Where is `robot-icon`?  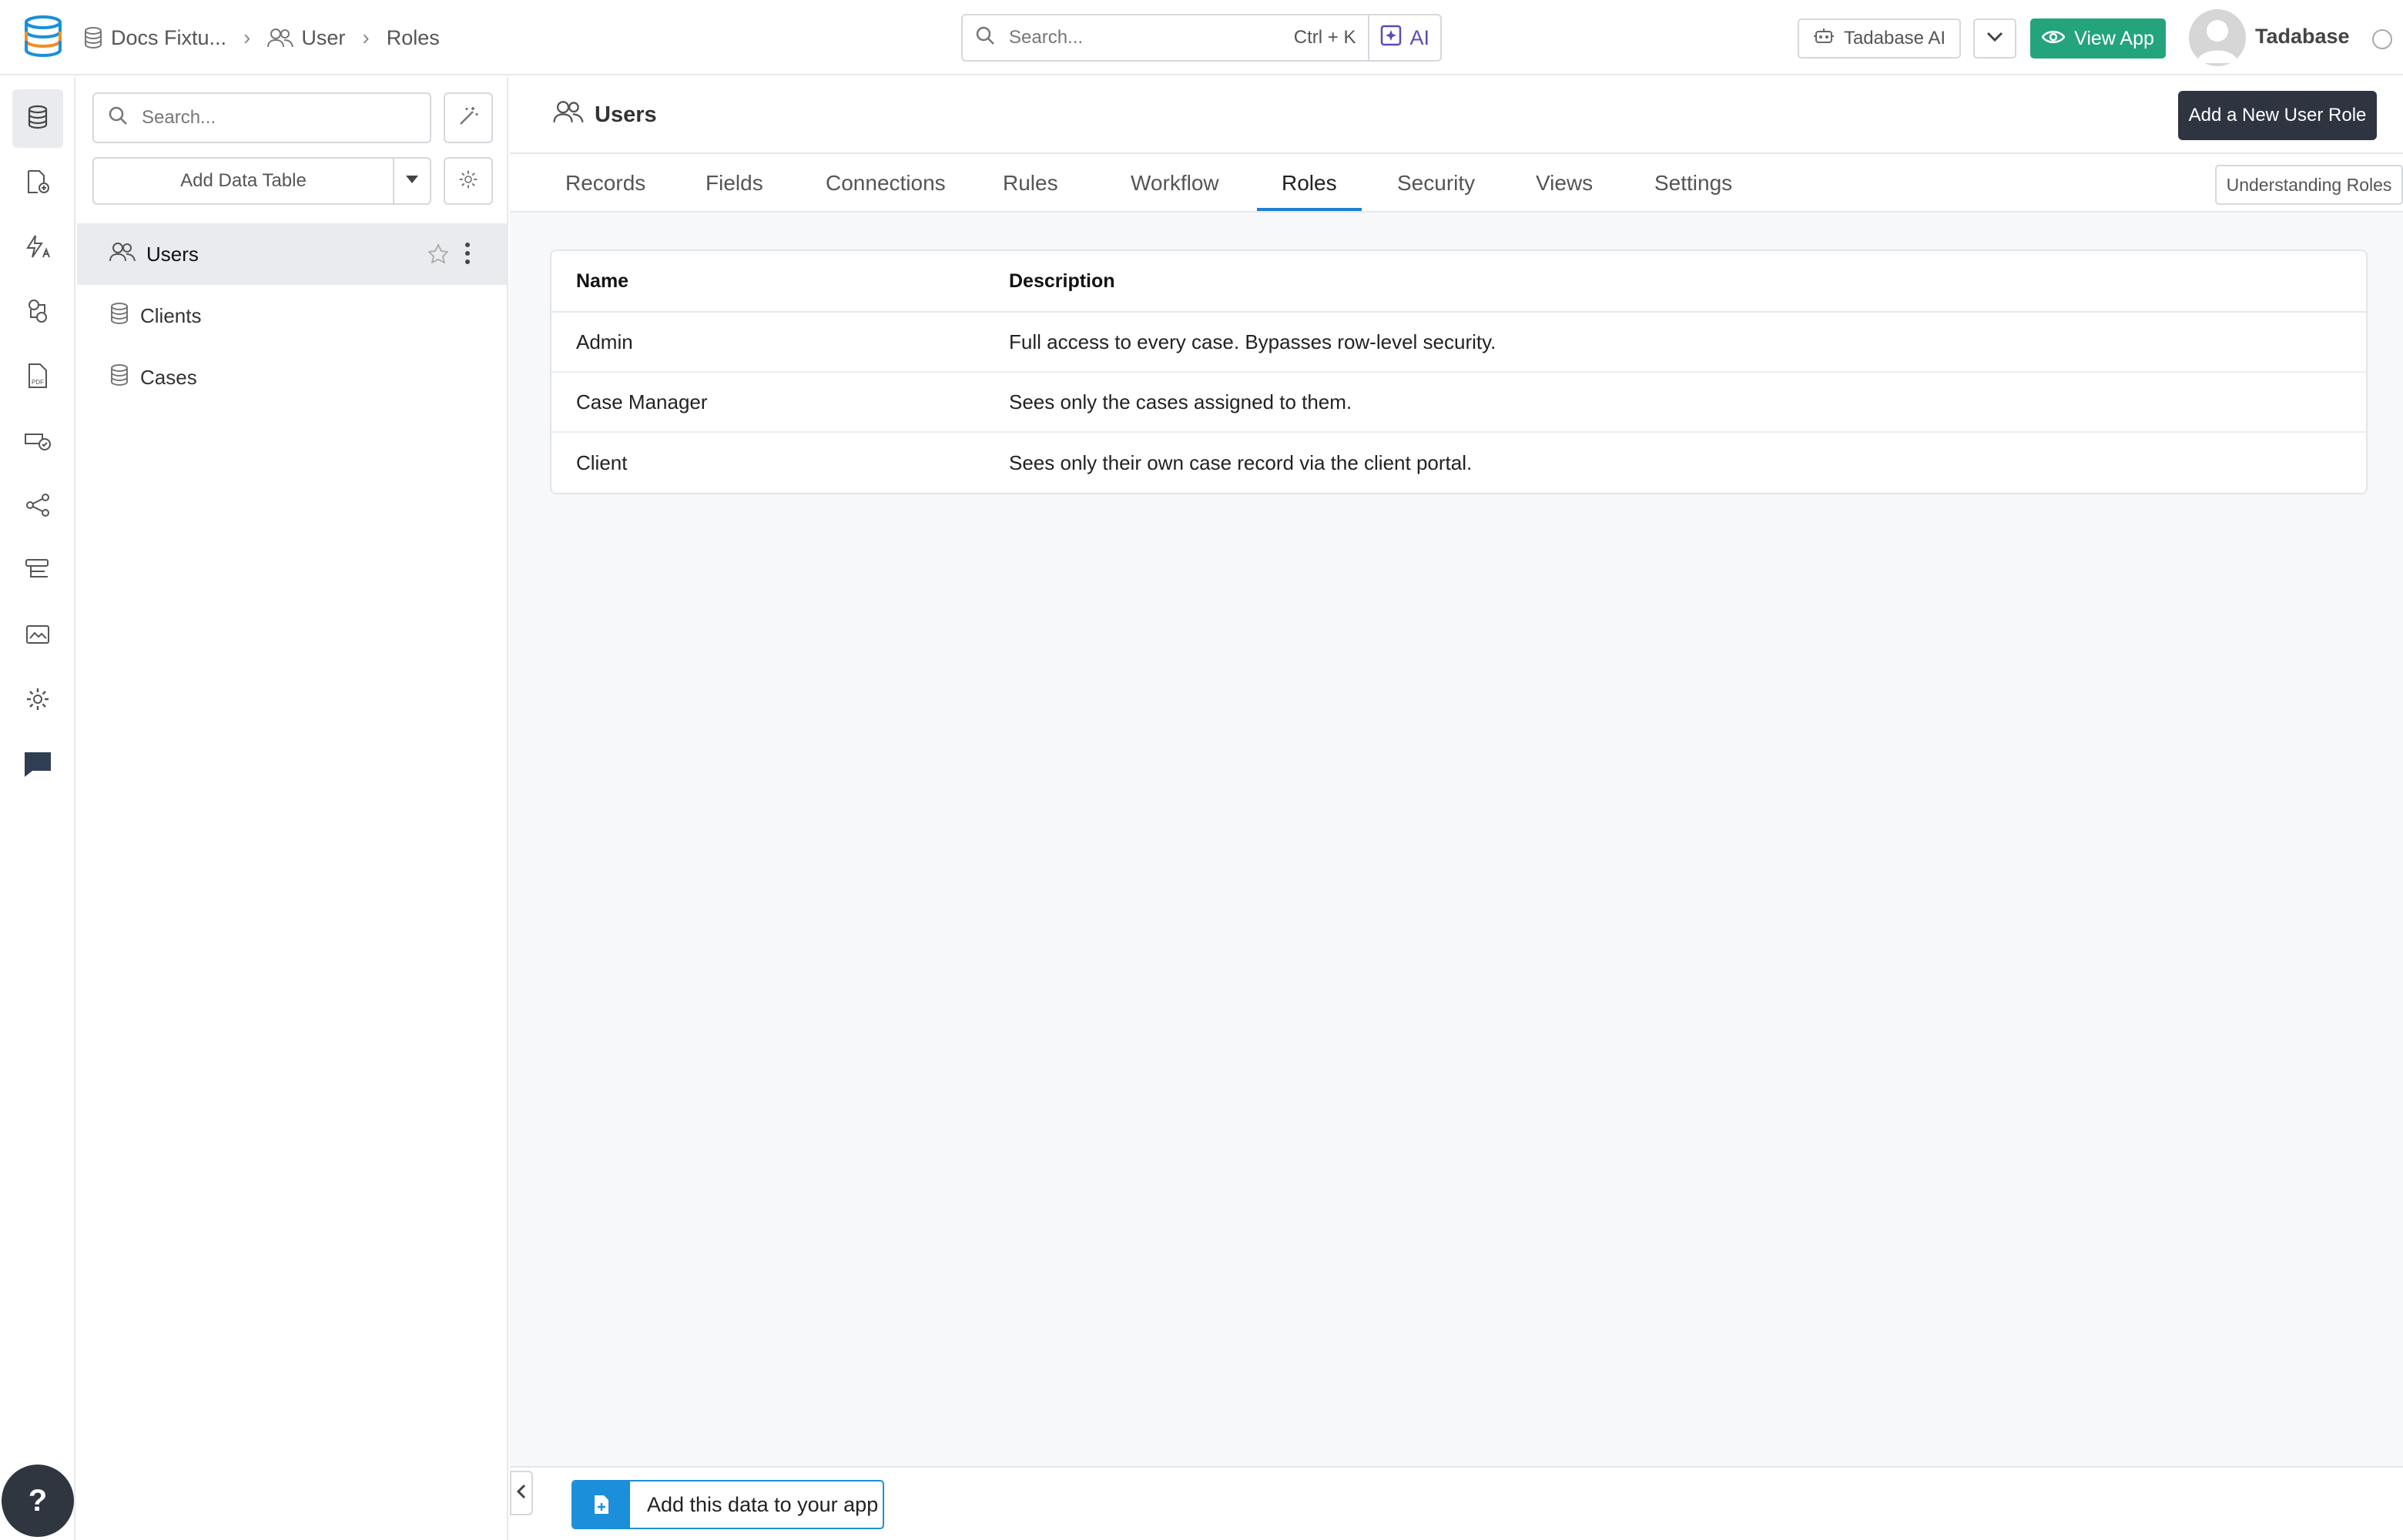 robot-icon is located at coordinates (1824, 39).